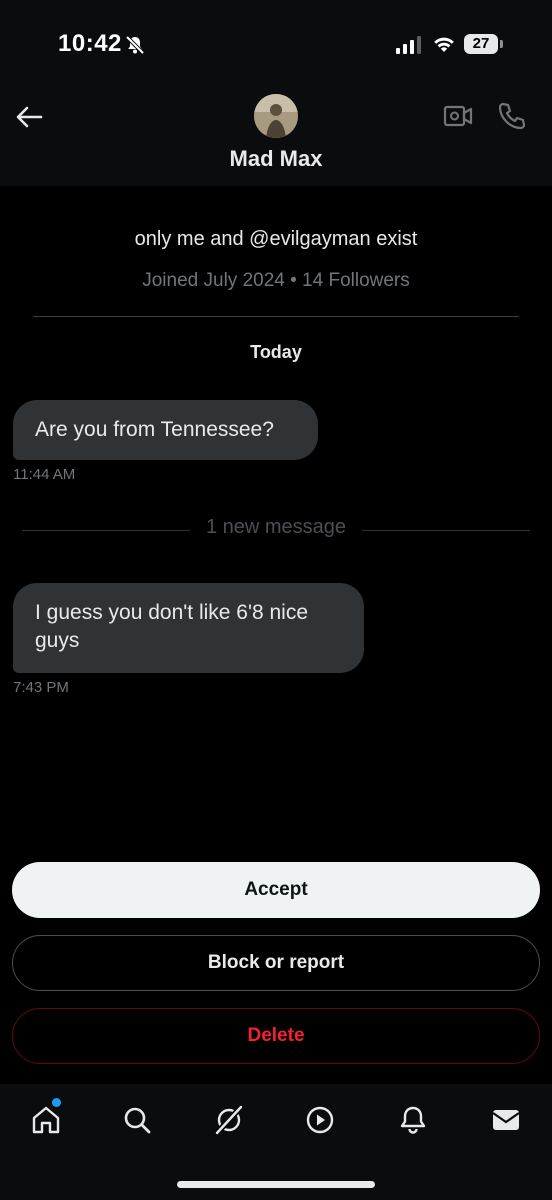 The height and width of the screenshot is (1200, 552). What do you see at coordinates (276, 352) in the screenshot?
I see `date-separator: Today` at bounding box center [276, 352].